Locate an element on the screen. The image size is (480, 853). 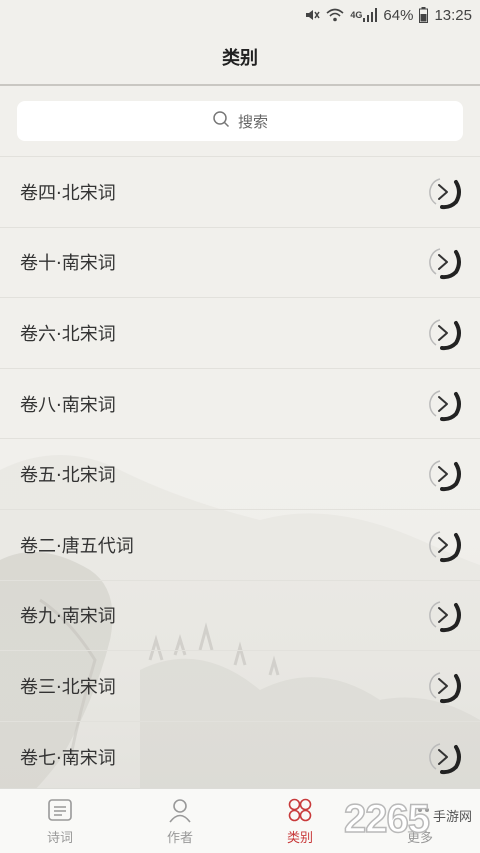
mute-icon is located at coordinates (312, 15).